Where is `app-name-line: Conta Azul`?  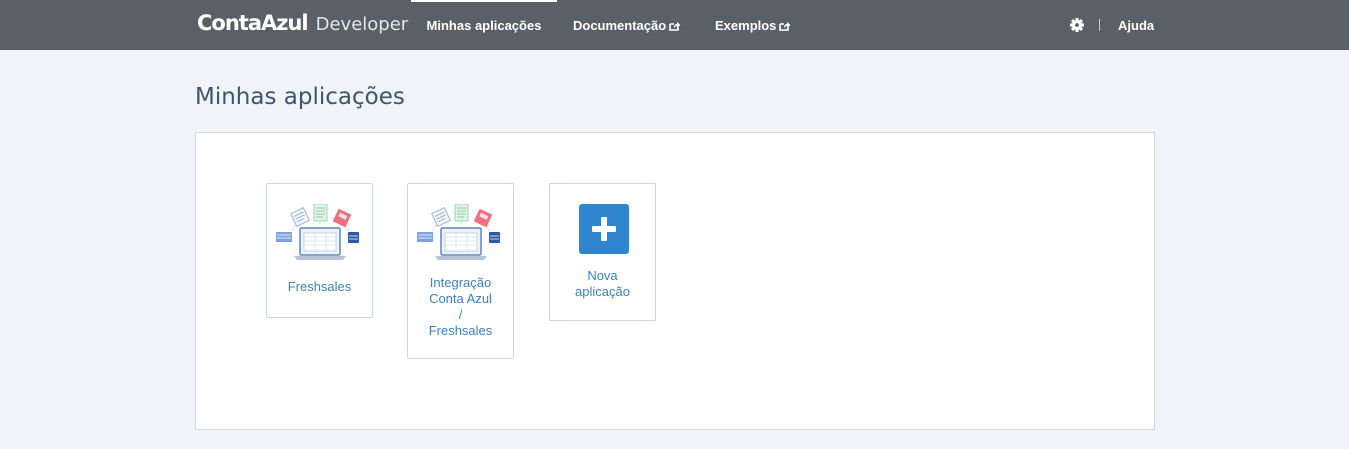 app-name-line: Conta Azul is located at coordinates (460, 298).